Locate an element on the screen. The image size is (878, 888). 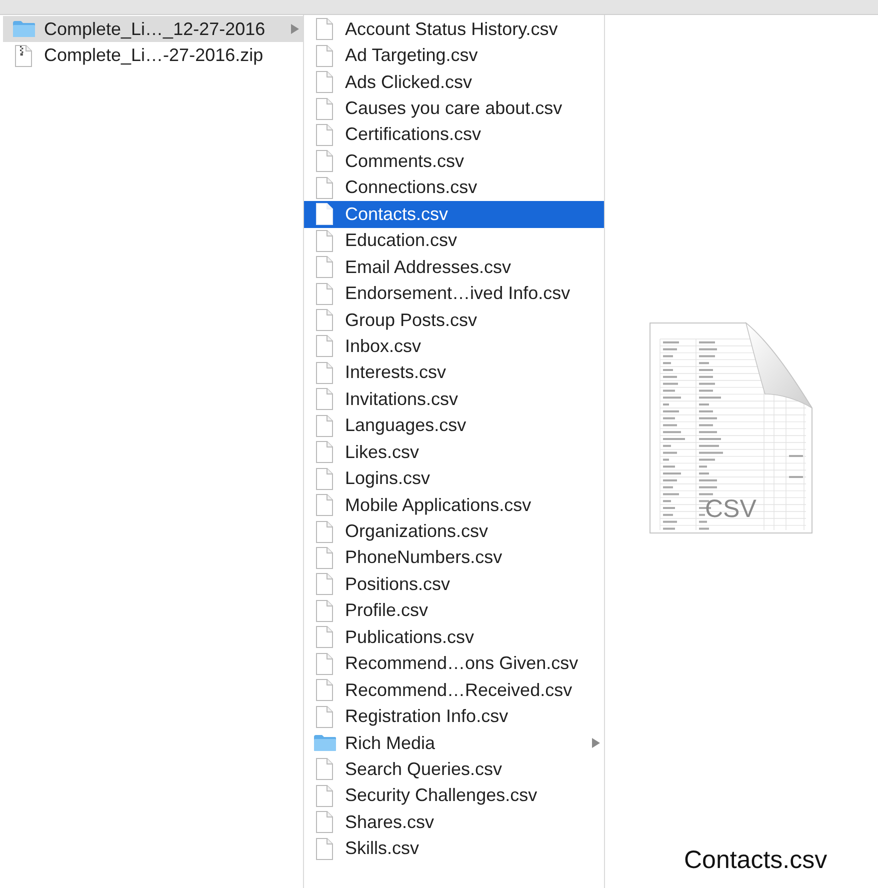
file-item: Recommend…ons Given.csv is located at coordinates (454, 663).